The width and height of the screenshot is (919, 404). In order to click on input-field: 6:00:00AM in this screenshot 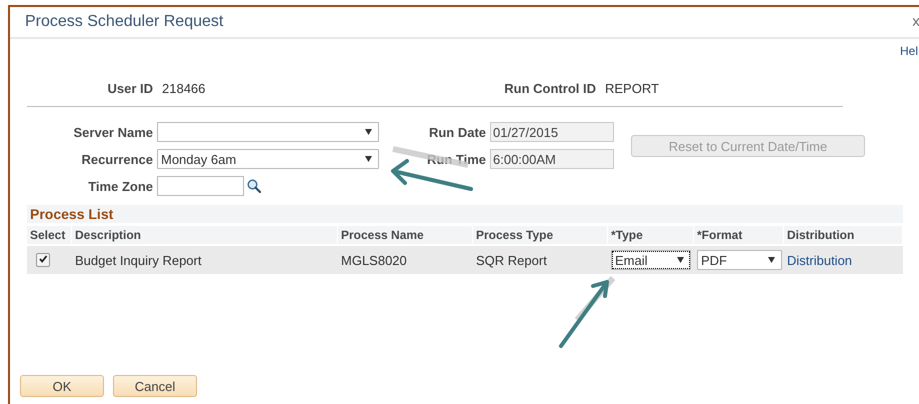, I will do `click(552, 159)`.